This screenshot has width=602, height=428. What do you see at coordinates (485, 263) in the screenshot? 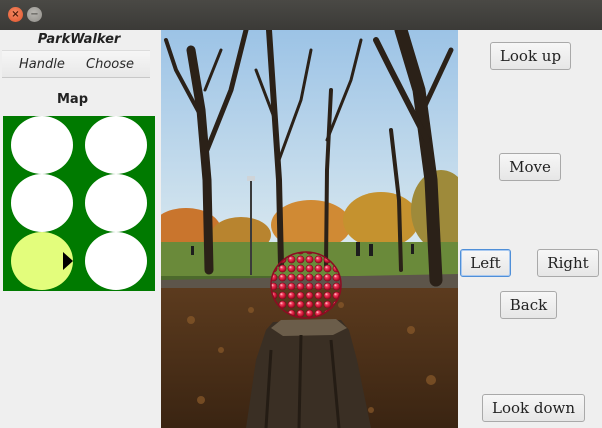
I see `left-button: Left` at bounding box center [485, 263].